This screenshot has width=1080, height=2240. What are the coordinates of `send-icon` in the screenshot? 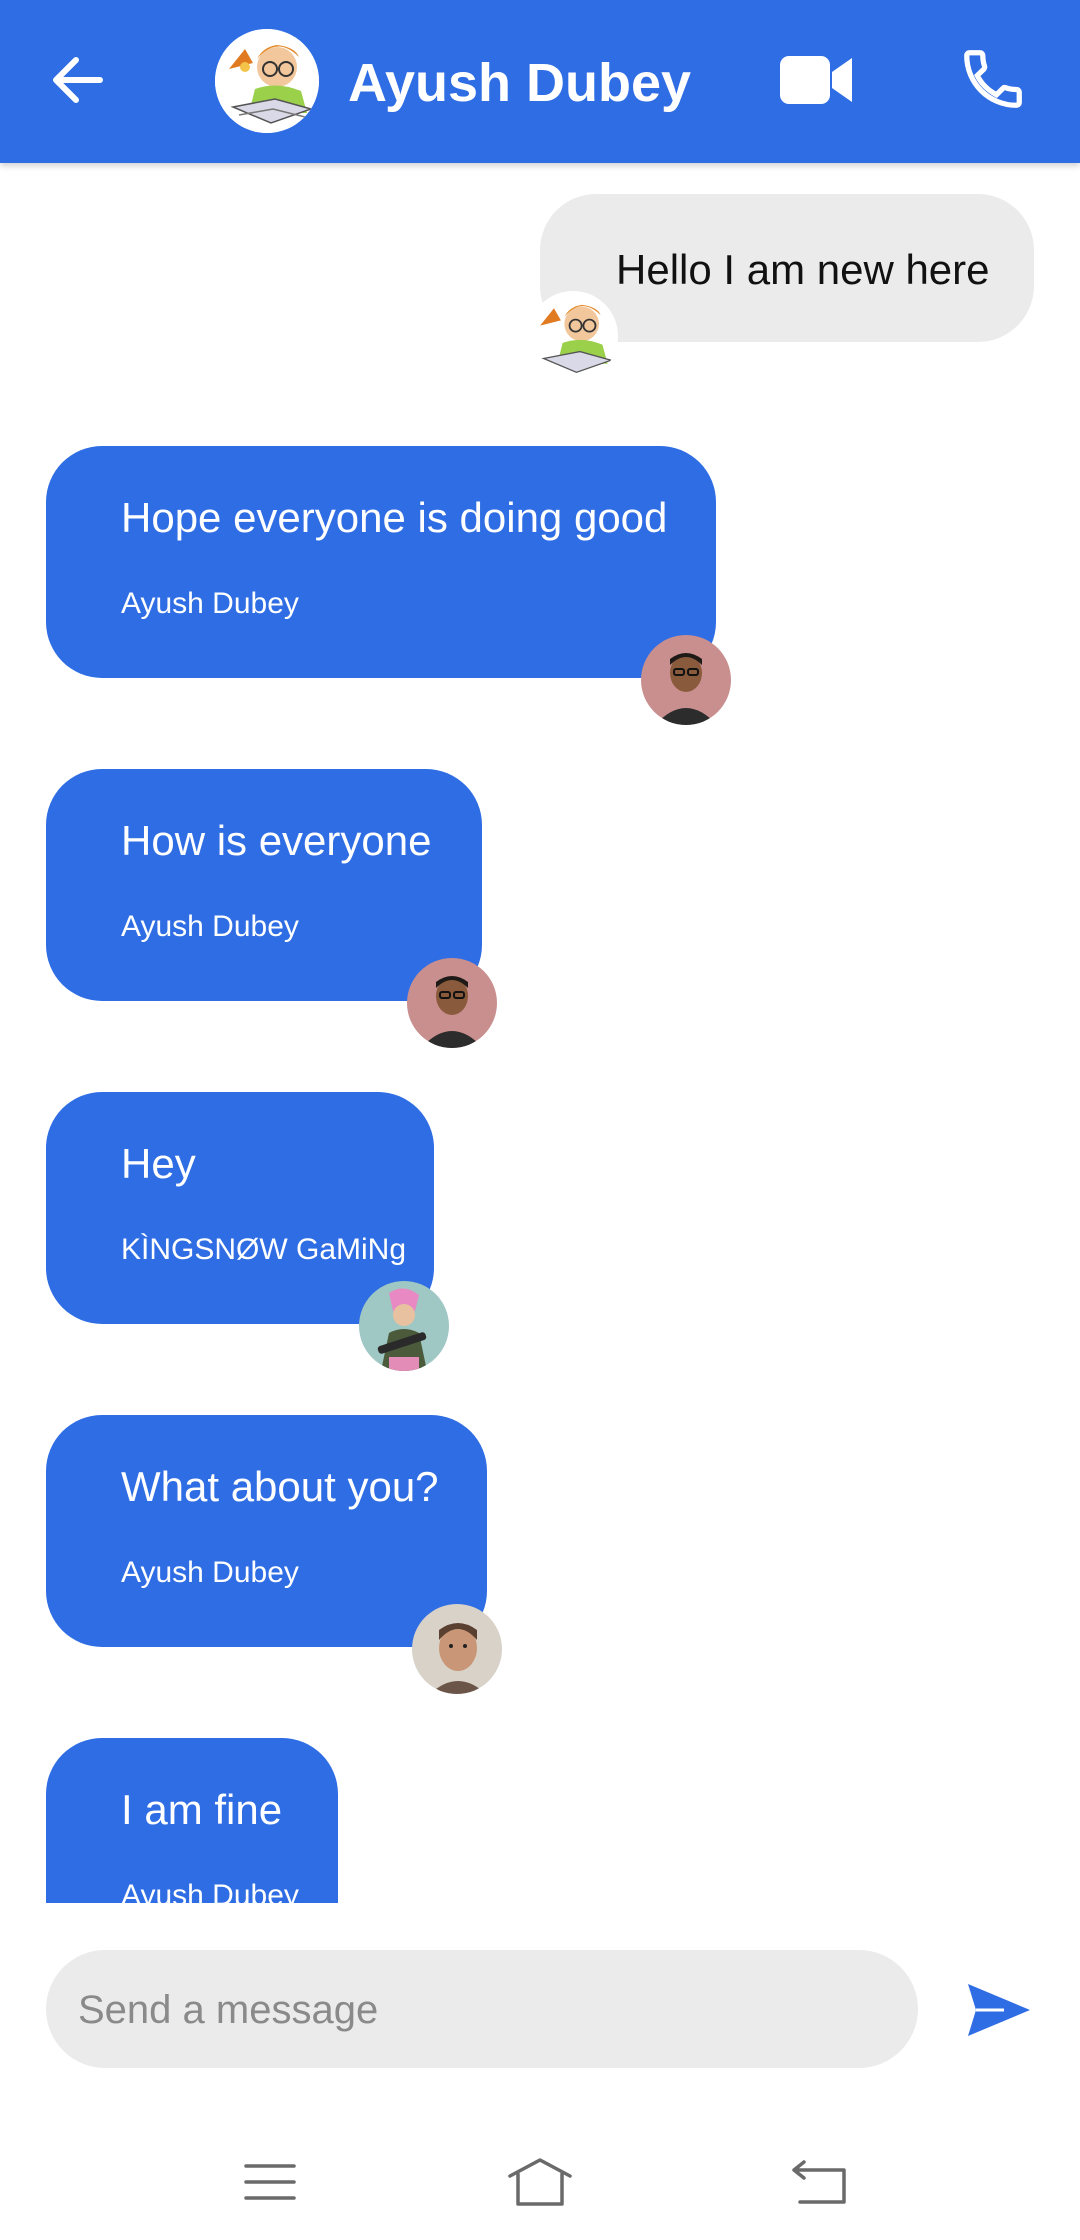 It's located at (999, 2010).